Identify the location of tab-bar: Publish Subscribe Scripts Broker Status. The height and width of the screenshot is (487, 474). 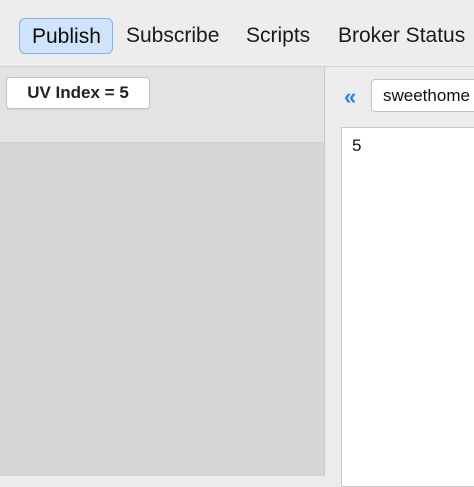
(237, 33).